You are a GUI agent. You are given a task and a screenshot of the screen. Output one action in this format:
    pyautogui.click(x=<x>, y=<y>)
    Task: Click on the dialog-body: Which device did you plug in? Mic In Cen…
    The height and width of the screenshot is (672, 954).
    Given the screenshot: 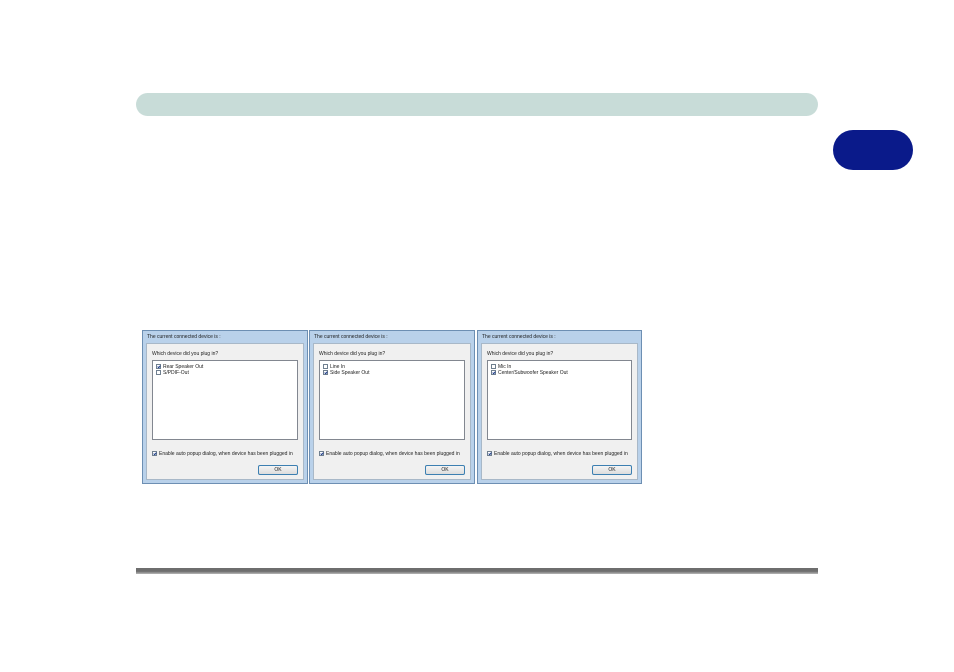 What is the action you would take?
    pyautogui.click(x=559, y=411)
    